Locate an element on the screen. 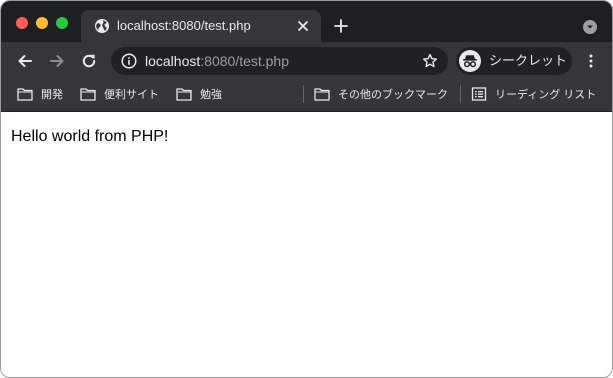 Image resolution: width=613 pixels, height=378 pixels. bookmarks-bar: 開発 便利サイト 勉強 その他のブックマーク リーディング リスト is located at coordinates (306, 96).